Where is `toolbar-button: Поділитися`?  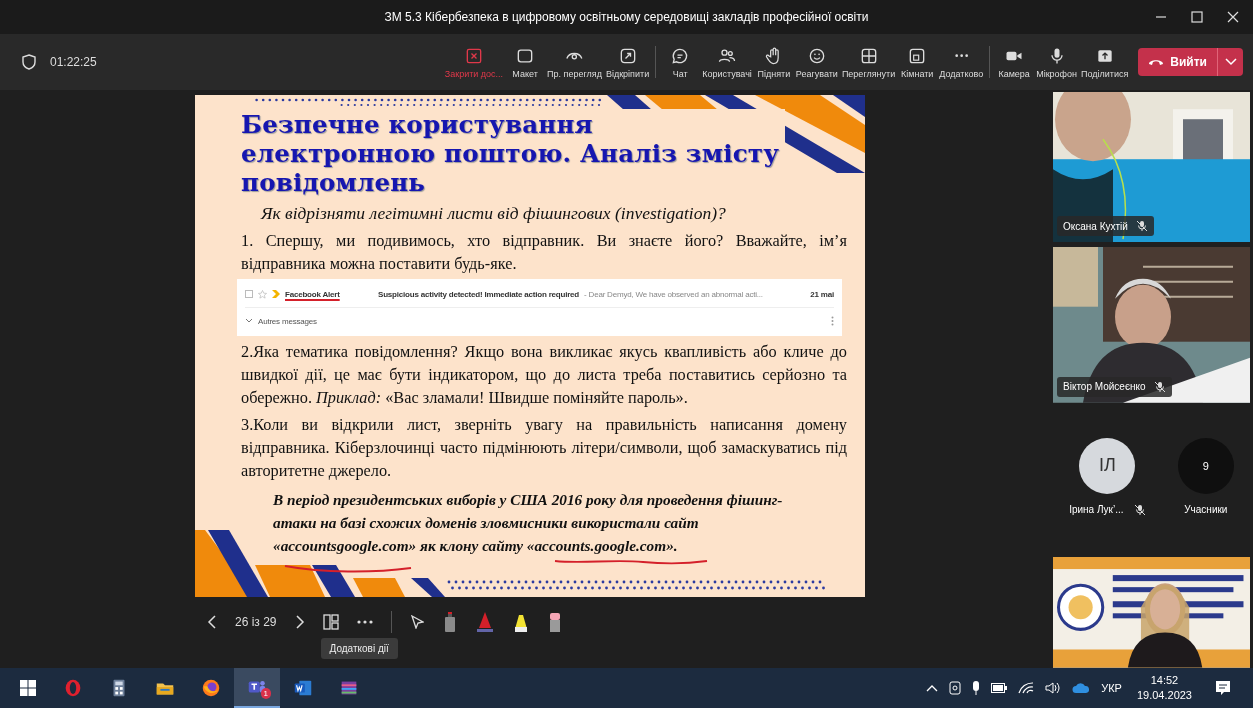
toolbar-button: Поділитися is located at coordinates (1104, 62).